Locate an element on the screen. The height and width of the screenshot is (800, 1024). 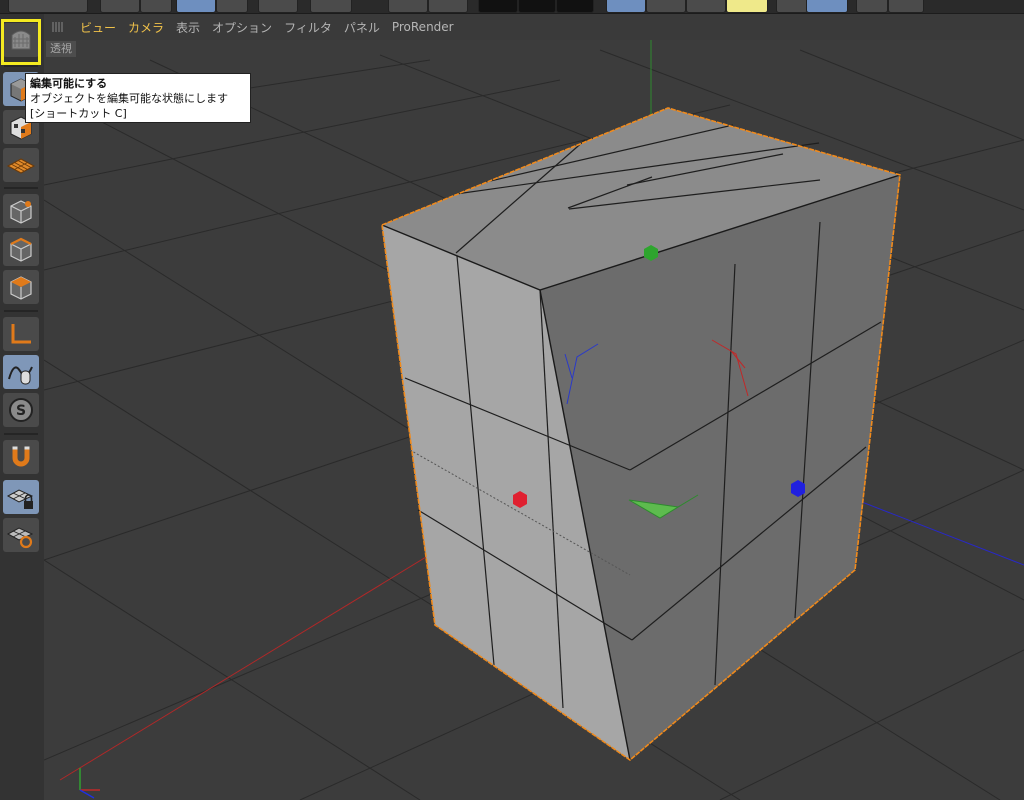
polygons-mode-button is located at coordinates (21, 287).